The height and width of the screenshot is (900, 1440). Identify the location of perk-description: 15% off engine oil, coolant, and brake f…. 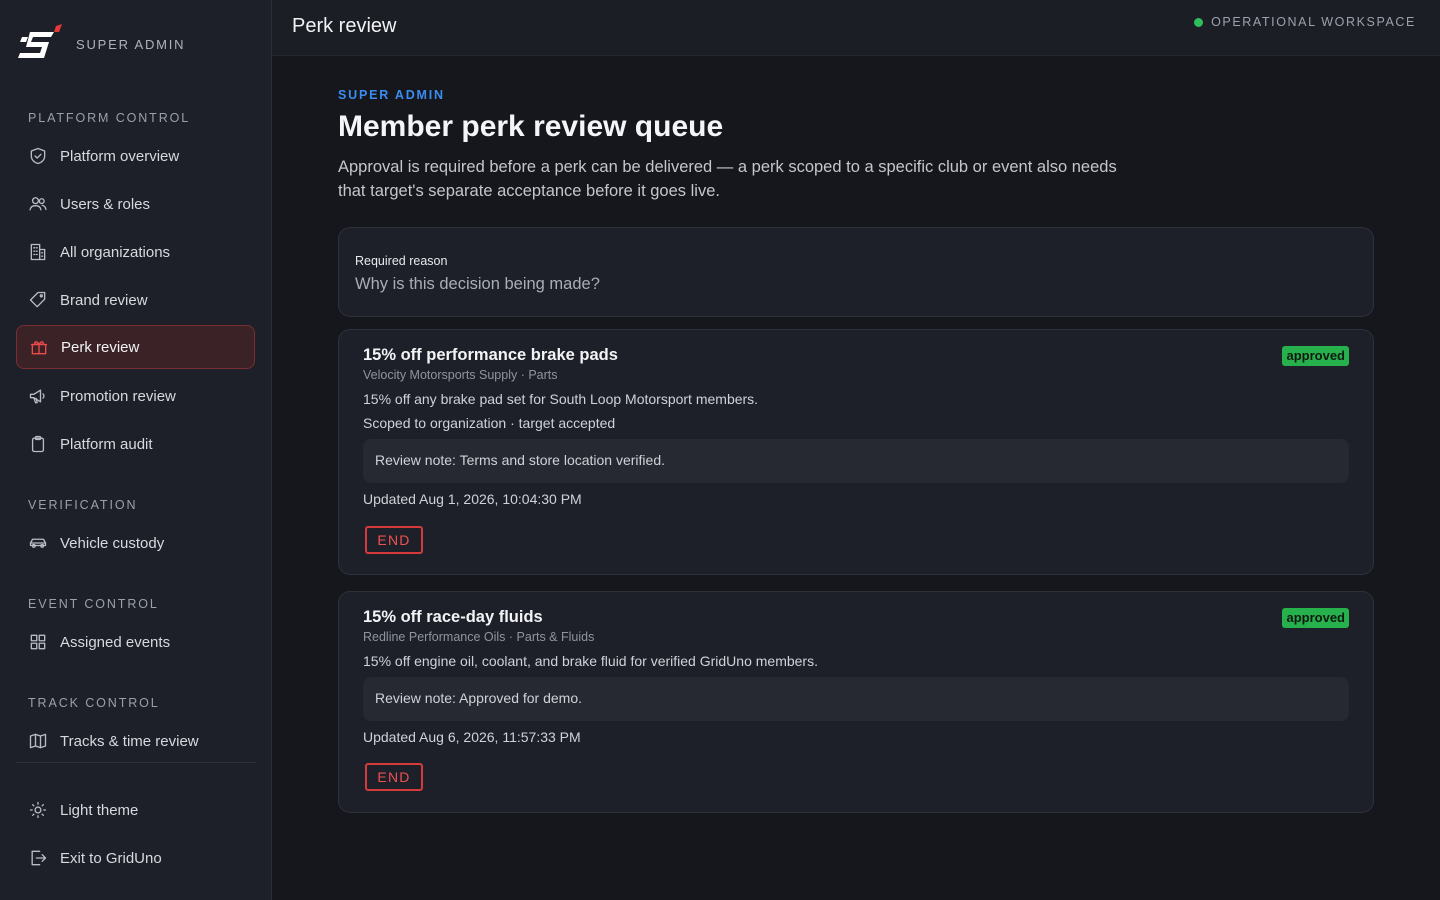
(590, 661).